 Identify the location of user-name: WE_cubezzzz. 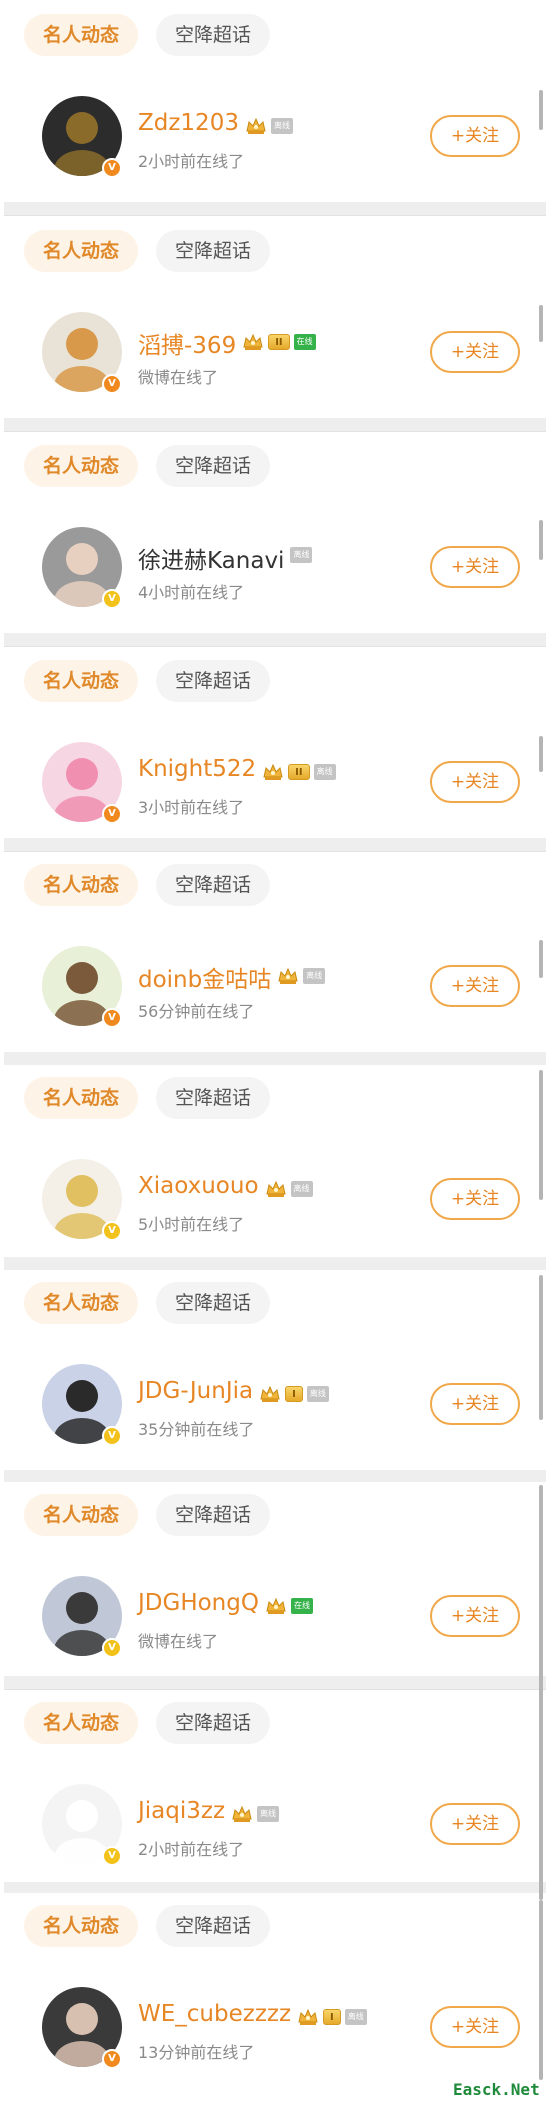
(214, 2014).